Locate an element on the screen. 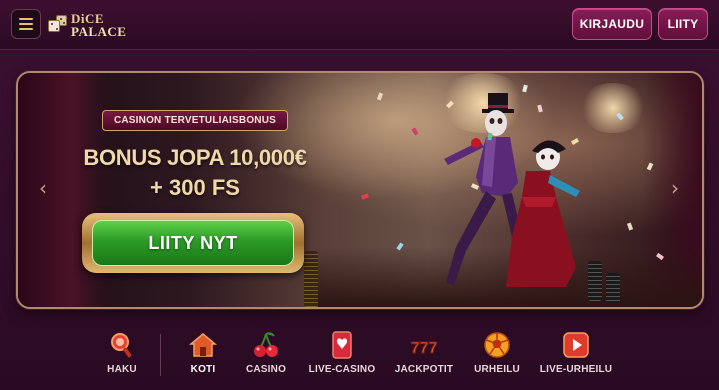 The height and width of the screenshot is (390, 719). playing-card-icon is located at coordinates (342, 345).